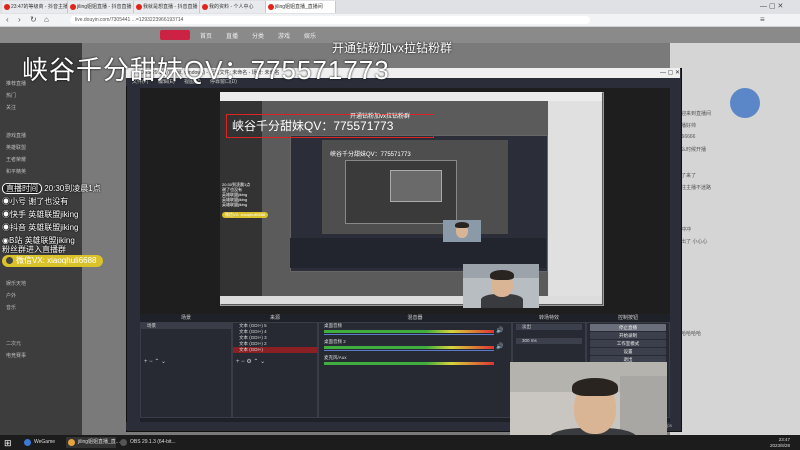 This screenshot has height=450, width=800. I want to click on mixer-channel-label: 桌面音频, so click(333, 325).